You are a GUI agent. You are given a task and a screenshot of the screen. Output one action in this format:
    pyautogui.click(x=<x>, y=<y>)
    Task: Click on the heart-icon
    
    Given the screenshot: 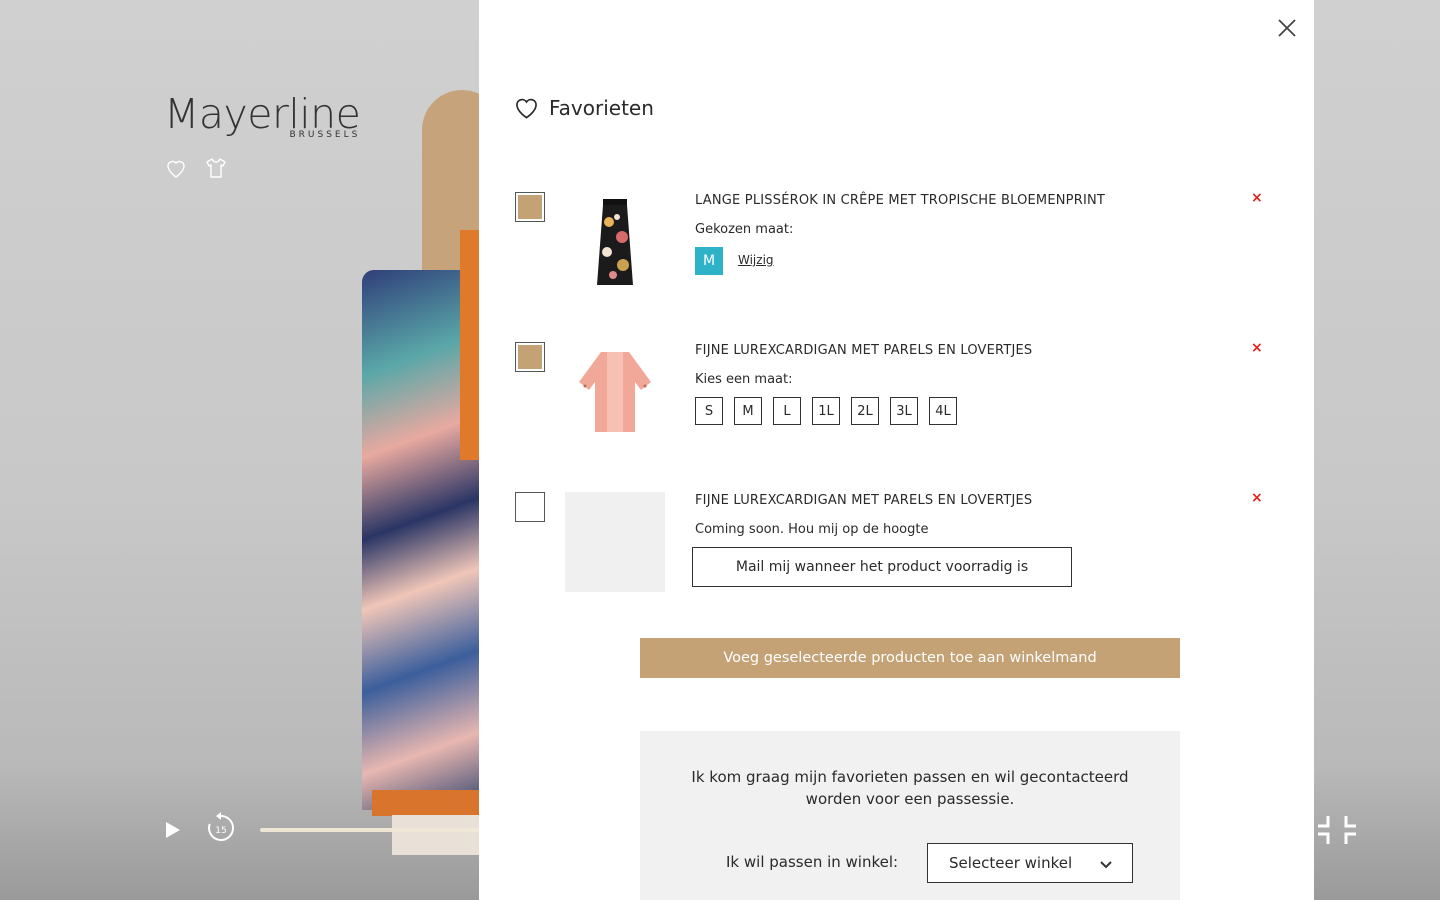 What is the action you would take?
    pyautogui.click(x=526, y=107)
    